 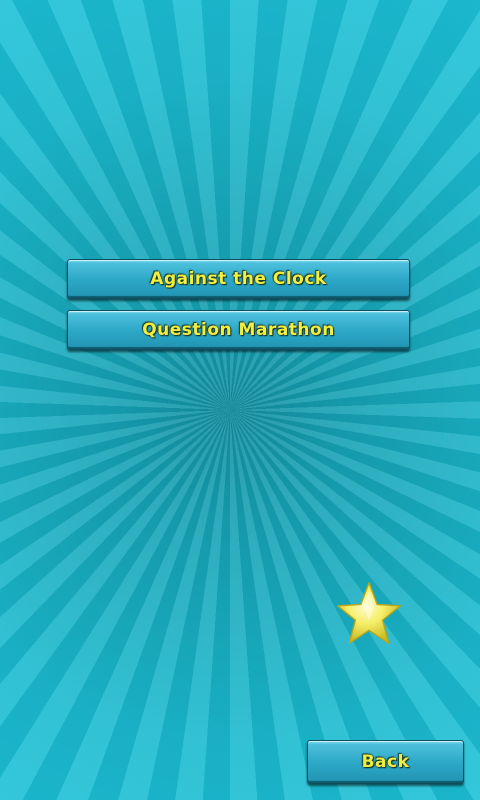 I want to click on question-marathon-label: Question Marathon, so click(x=238, y=330).